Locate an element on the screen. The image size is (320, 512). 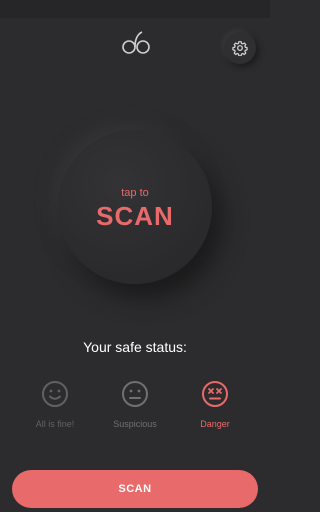
status-option-label: Danger is located at coordinates (215, 424).